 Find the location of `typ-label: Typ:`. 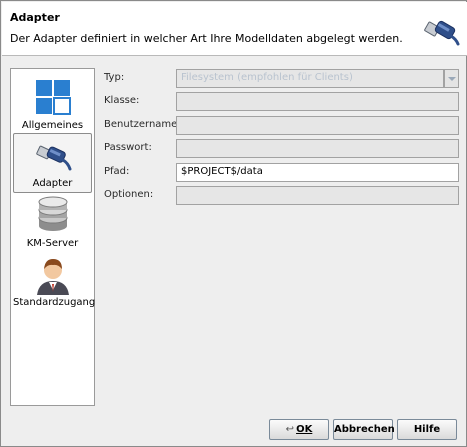

typ-label: Typ: is located at coordinates (114, 77).